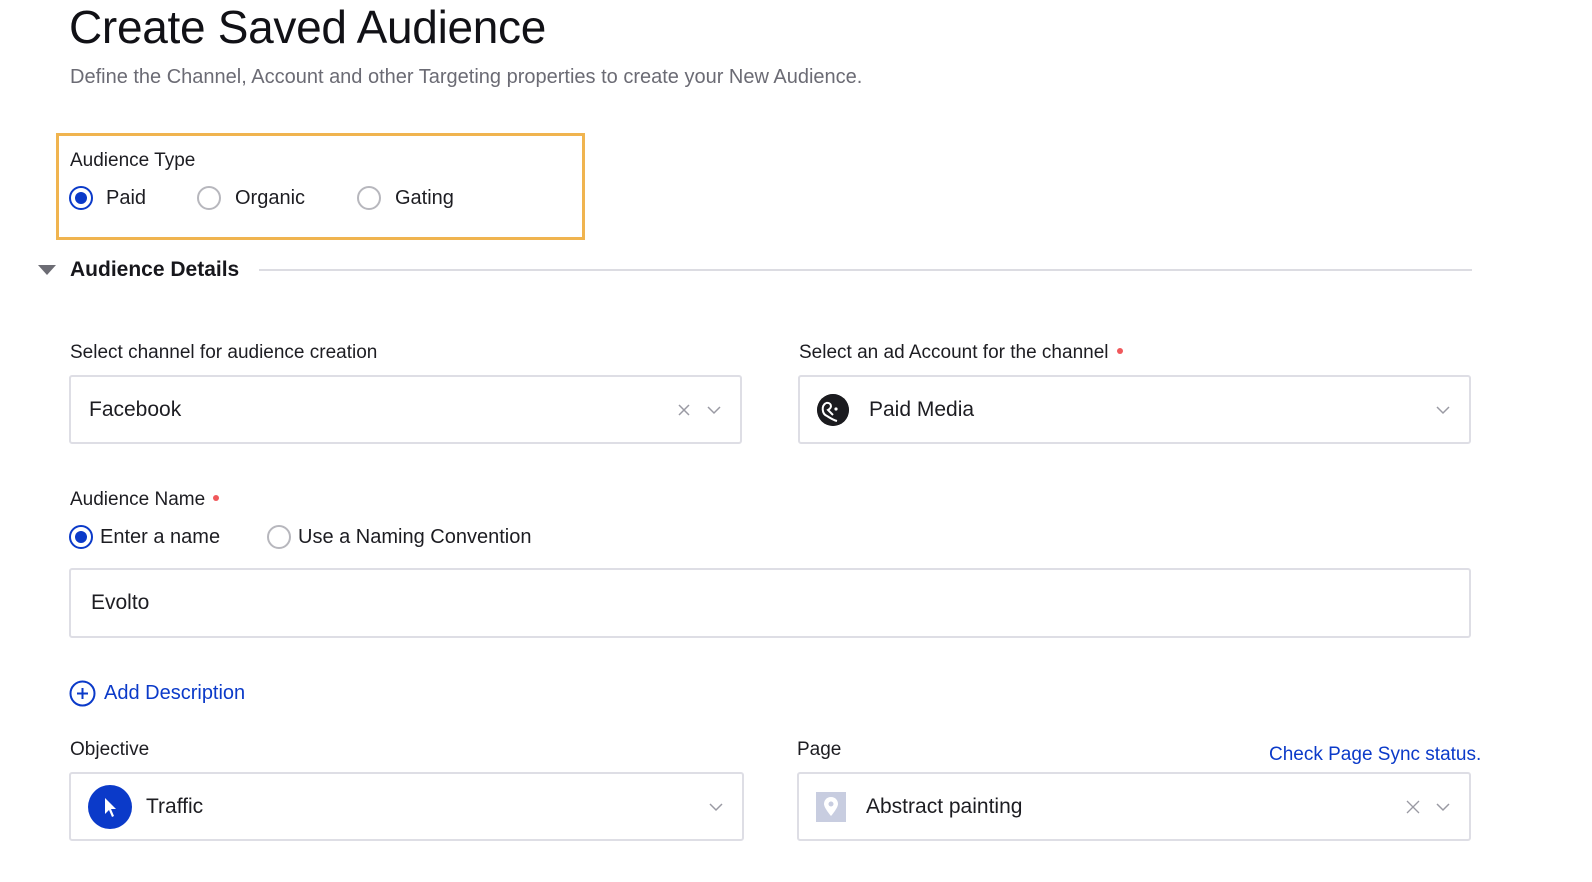  What do you see at coordinates (175, 693) in the screenshot?
I see `add-description-label: Add Description` at bounding box center [175, 693].